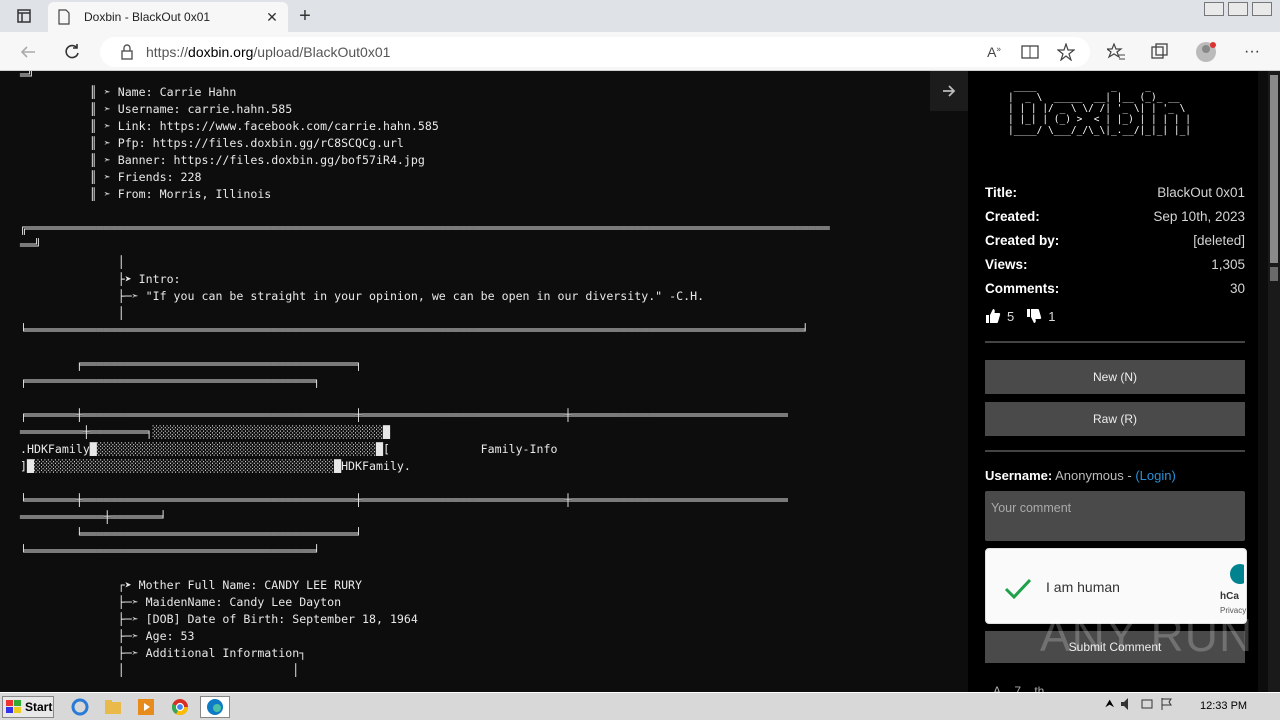  Describe the element at coordinates (1018, 589) in the screenshot. I see `checkmark-icon` at that location.